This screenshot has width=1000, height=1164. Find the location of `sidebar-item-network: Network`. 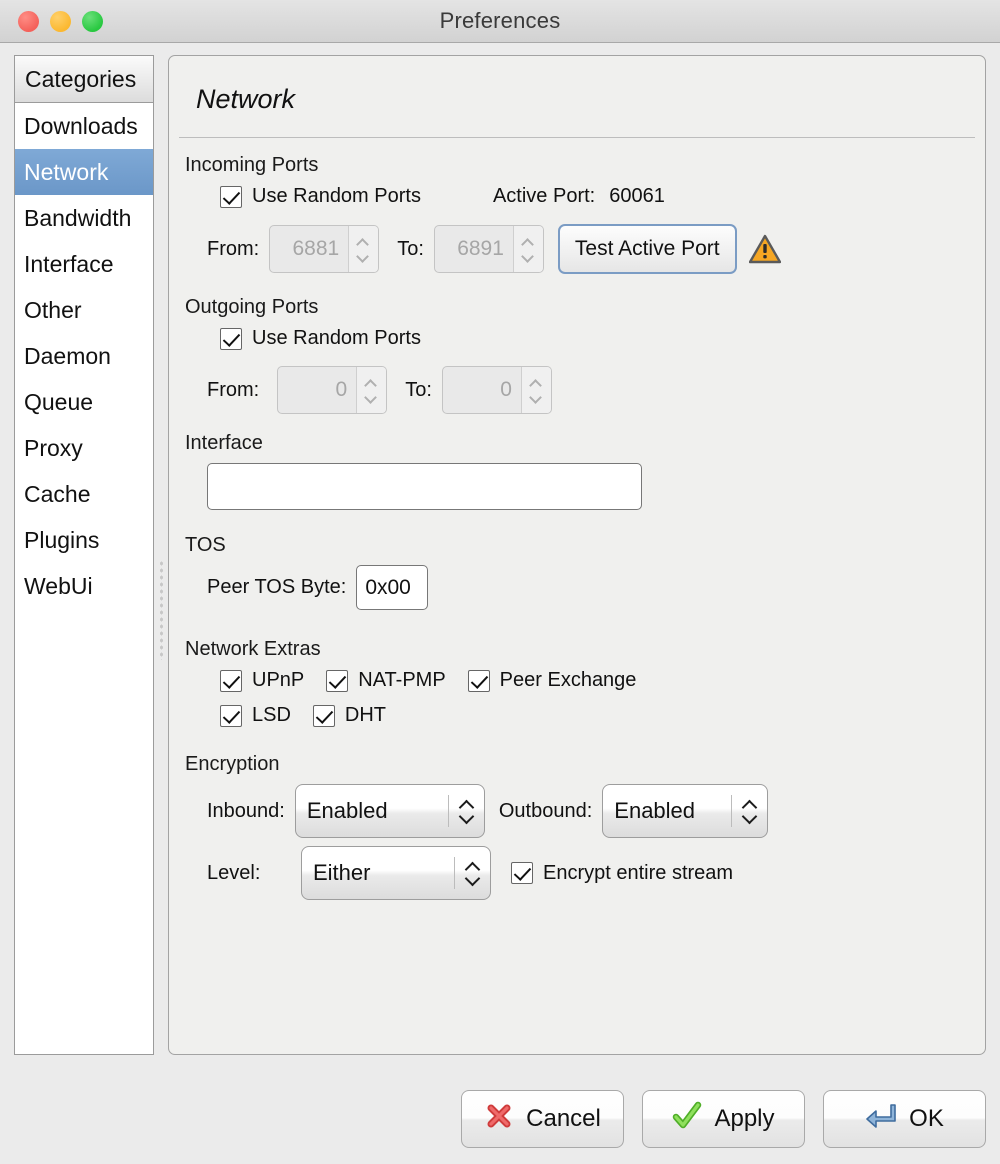

sidebar-item-network: Network is located at coordinates (84, 172).